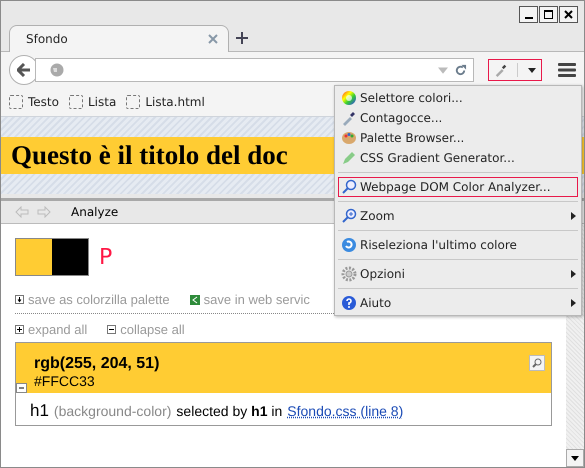 This screenshot has width=585, height=468. What do you see at coordinates (242, 38) in the screenshot?
I see `plus-icon` at bounding box center [242, 38].